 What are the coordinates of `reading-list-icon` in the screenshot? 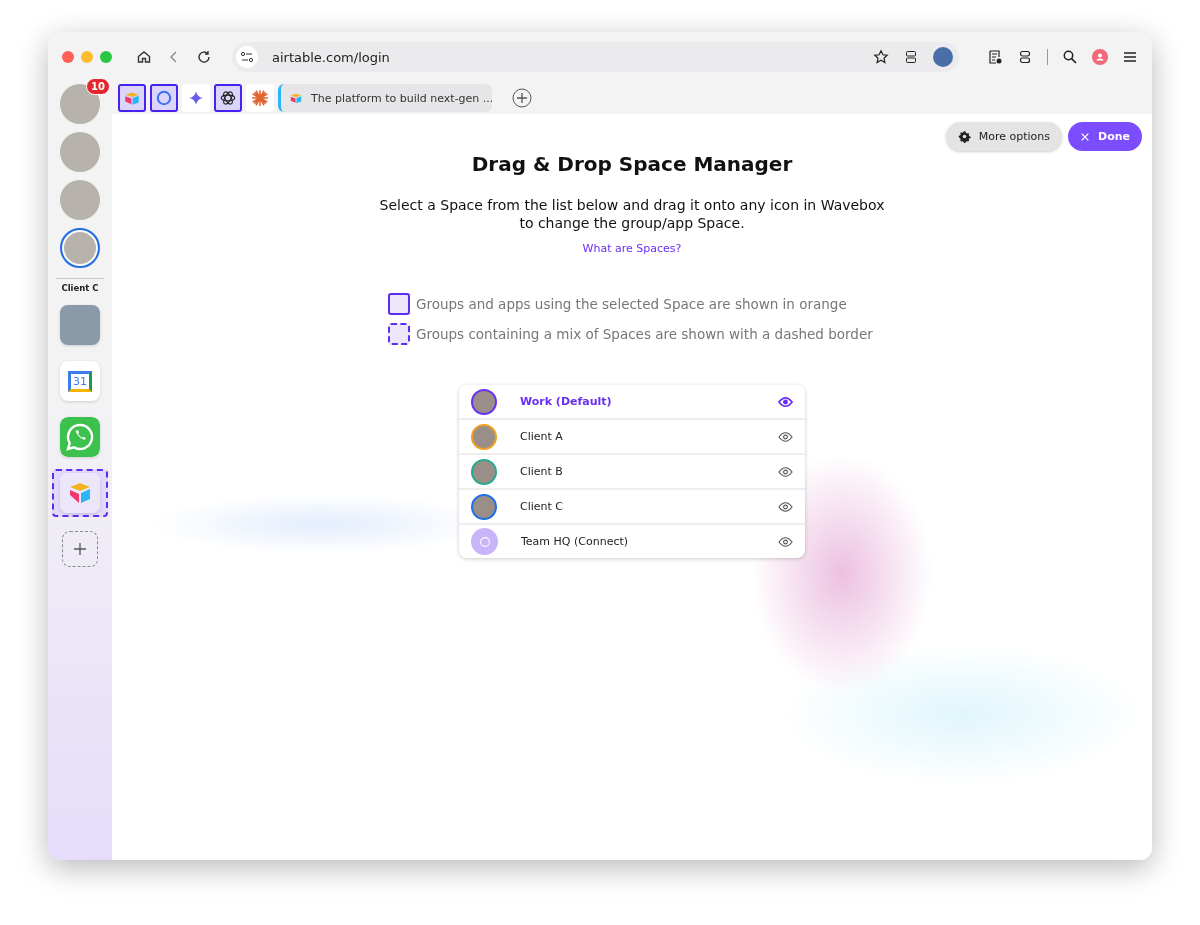 It's located at (995, 57).